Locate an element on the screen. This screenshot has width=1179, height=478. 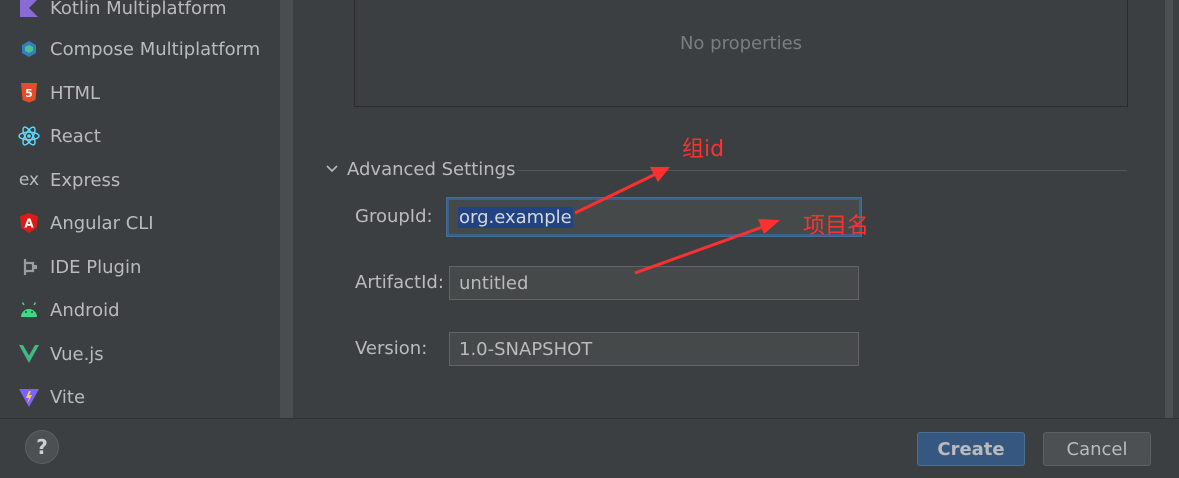
sidebar-item-express: ex Express is located at coordinates (140, 180).